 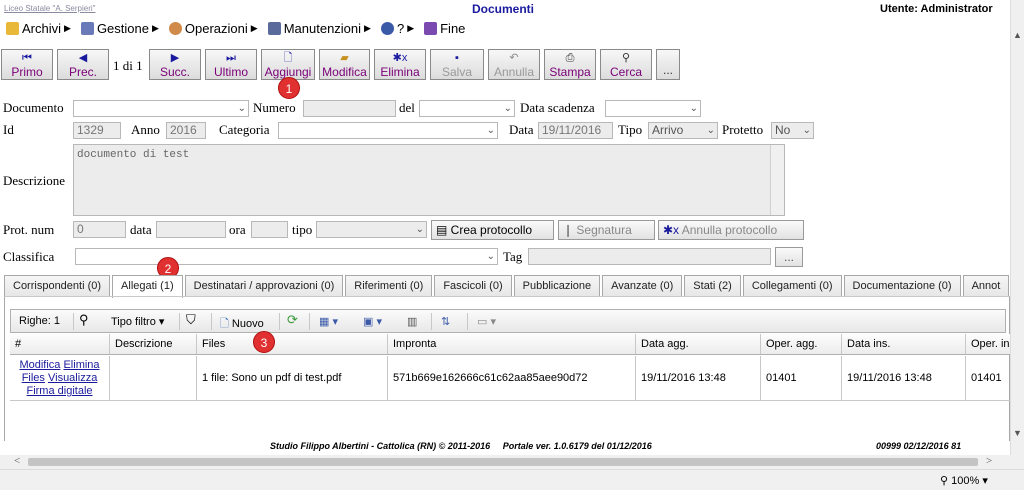 What do you see at coordinates (457, 64) in the screenshot?
I see `save-button: ▪ Salva` at bounding box center [457, 64].